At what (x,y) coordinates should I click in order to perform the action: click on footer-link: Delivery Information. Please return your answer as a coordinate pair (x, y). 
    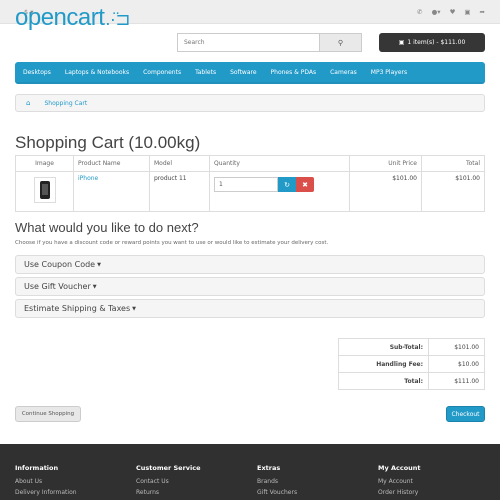
    Looking at the image, I should click on (46, 492).